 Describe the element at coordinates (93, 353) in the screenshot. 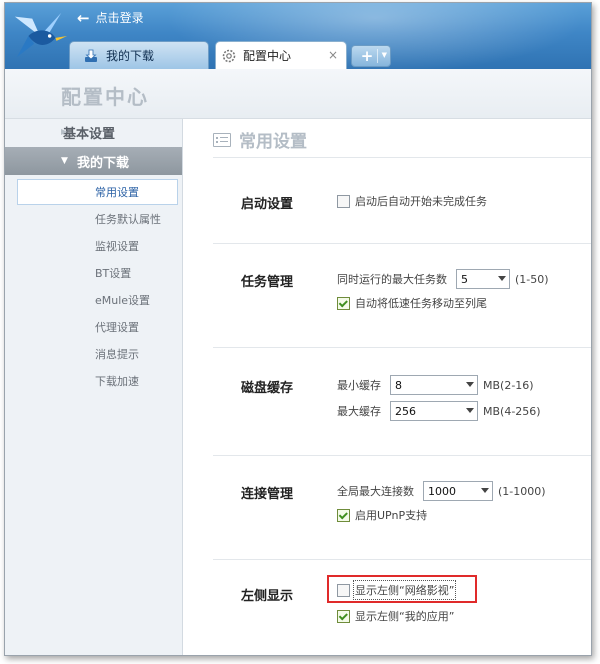

I see `sidebar-item-notifications: 消息提示` at that location.